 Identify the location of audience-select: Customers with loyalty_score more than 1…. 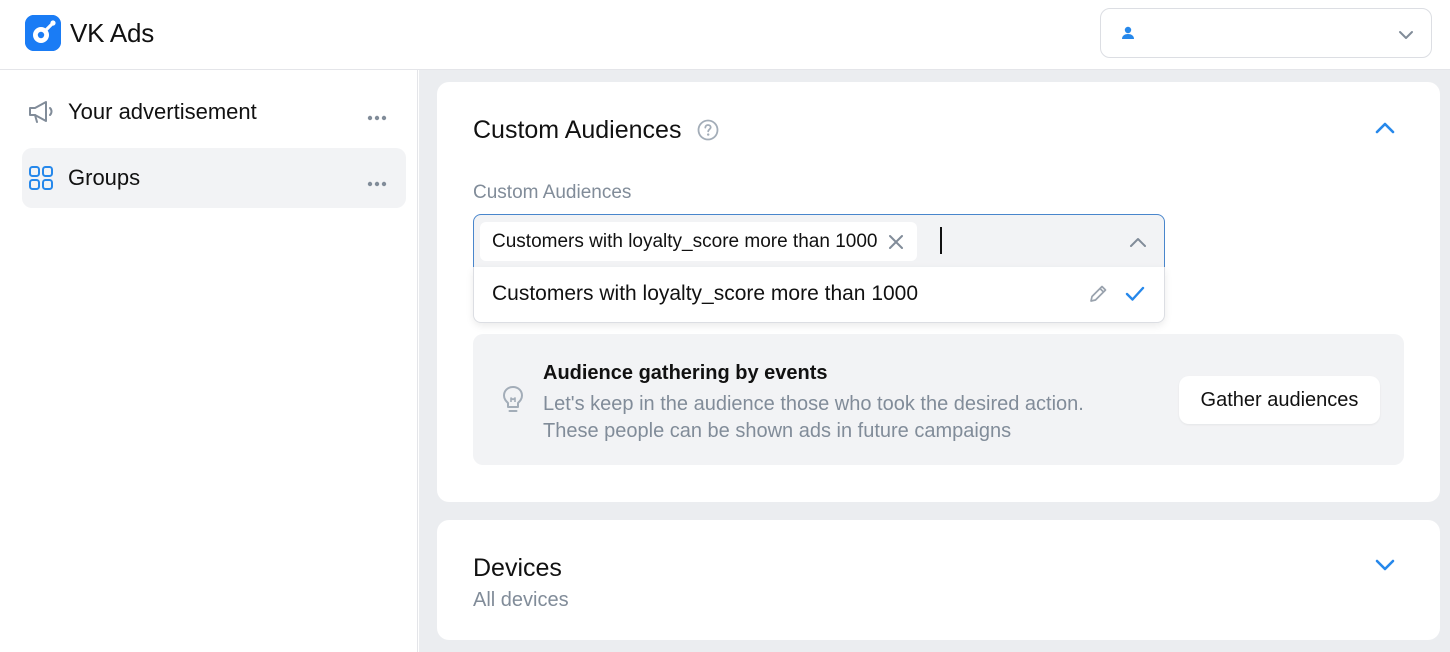
(819, 241).